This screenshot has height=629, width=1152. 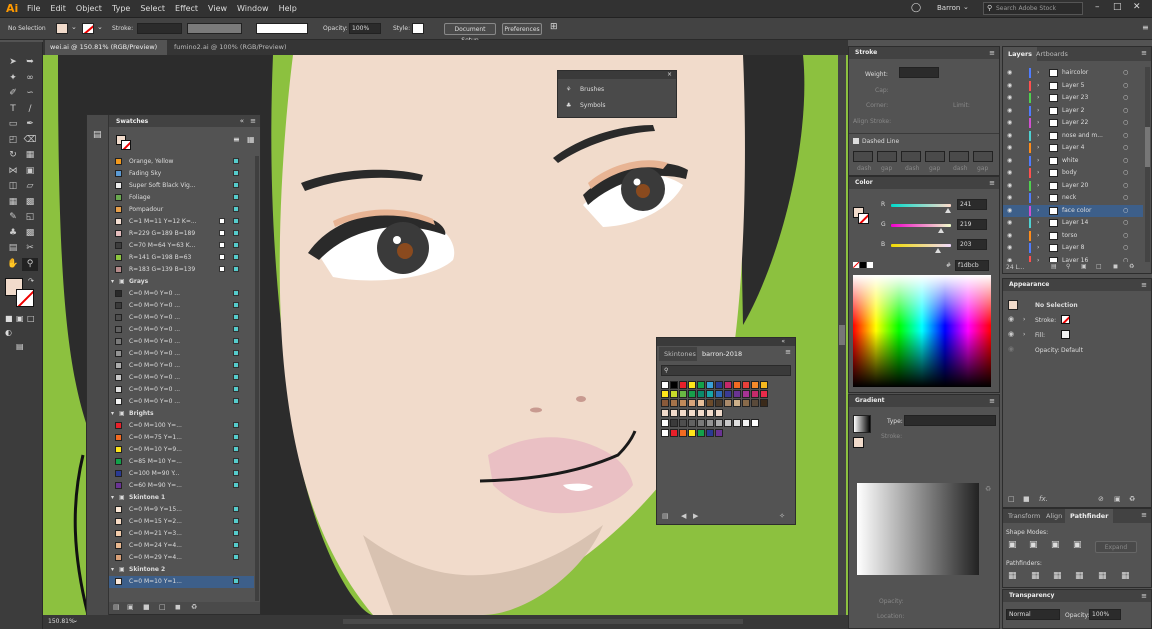 I want to click on shape-builder-tool-icon: ◫, so click(x=13, y=186).